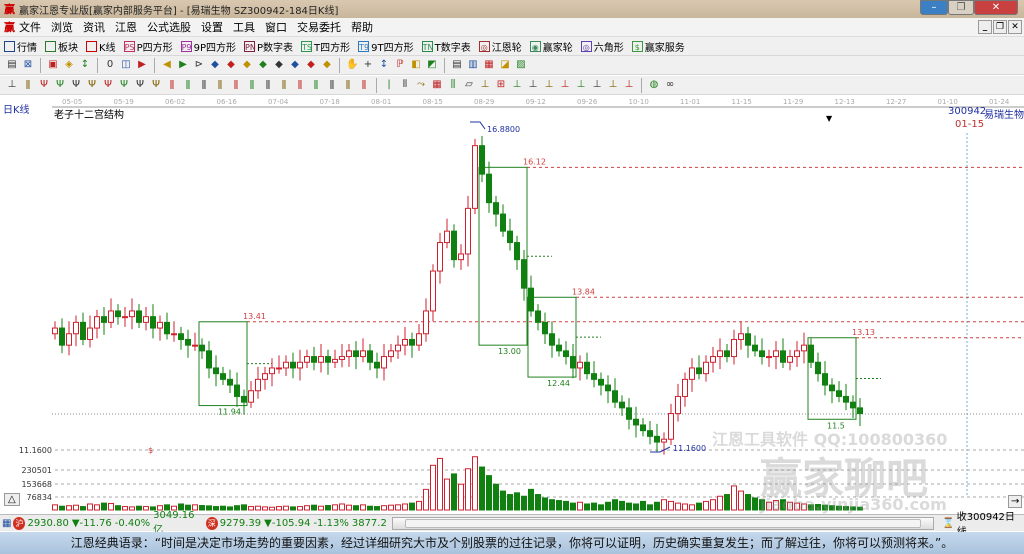 The height and width of the screenshot is (554, 1024). What do you see at coordinates (658, 46) in the screenshot?
I see `toolbar-button-12: $ 赢家服务` at bounding box center [658, 46].